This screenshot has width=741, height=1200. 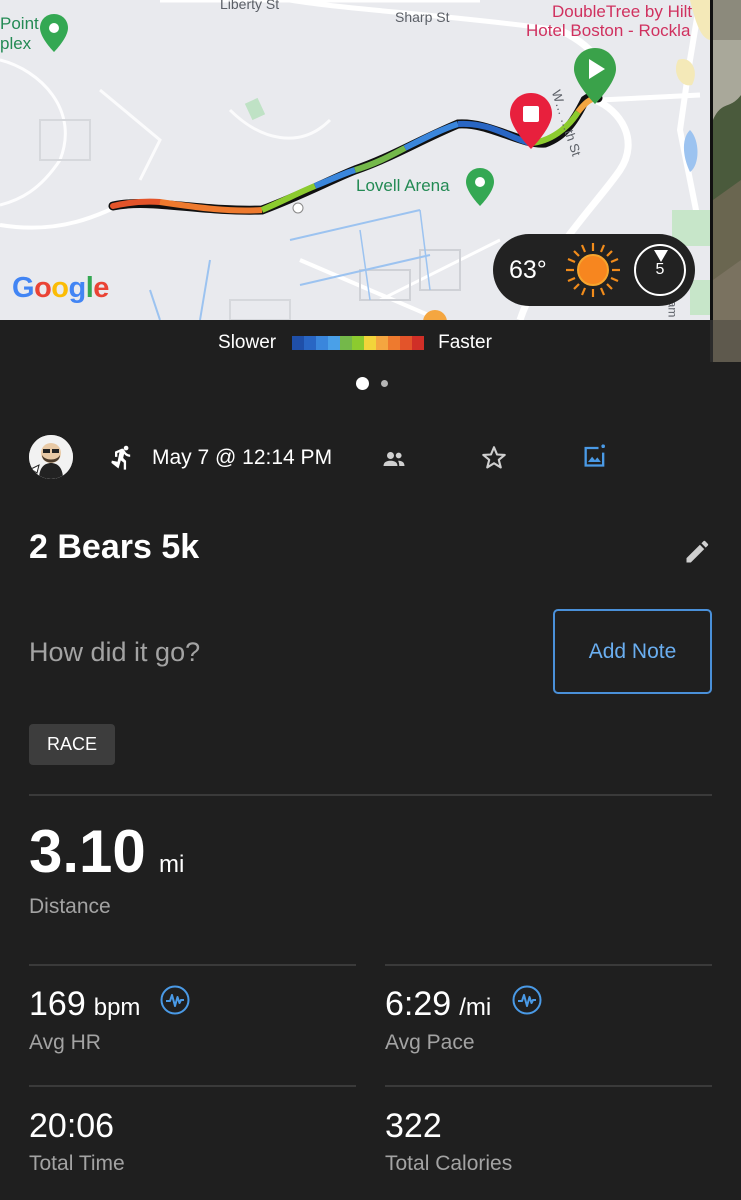 What do you see at coordinates (114, 652) in the screenshot?
I see `note-prompt: How did it go?` at bounding box center [114, 652].